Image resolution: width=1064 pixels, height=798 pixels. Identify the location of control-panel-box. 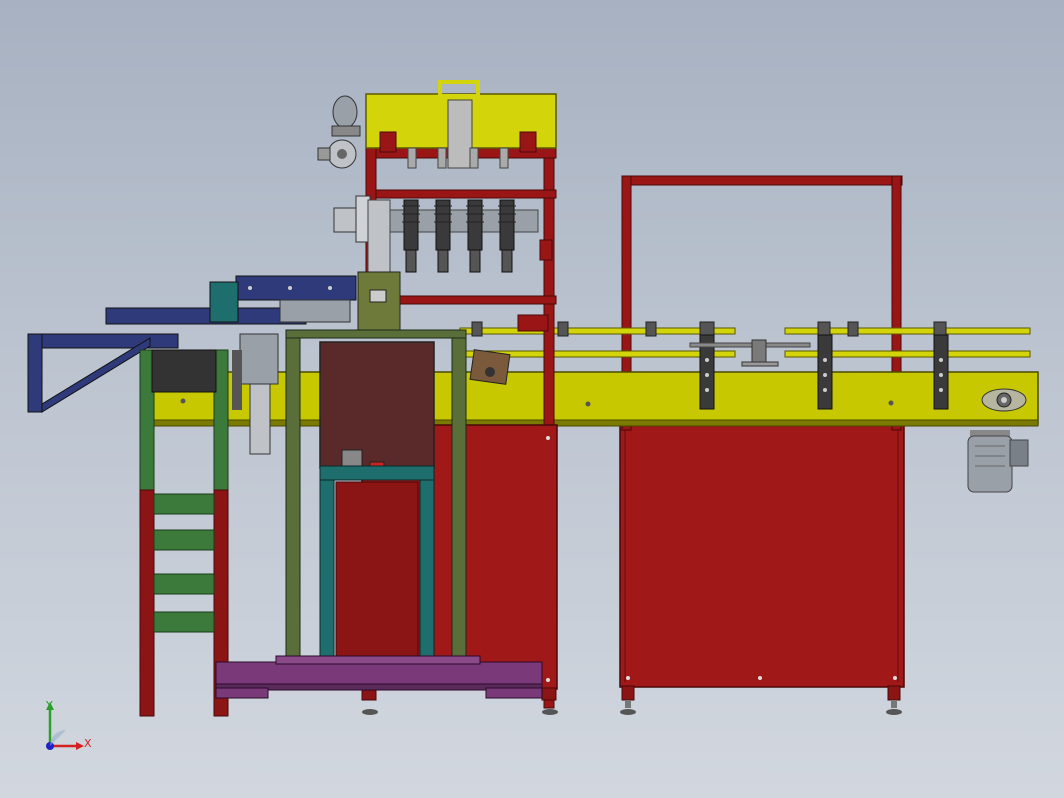
(377, 409).